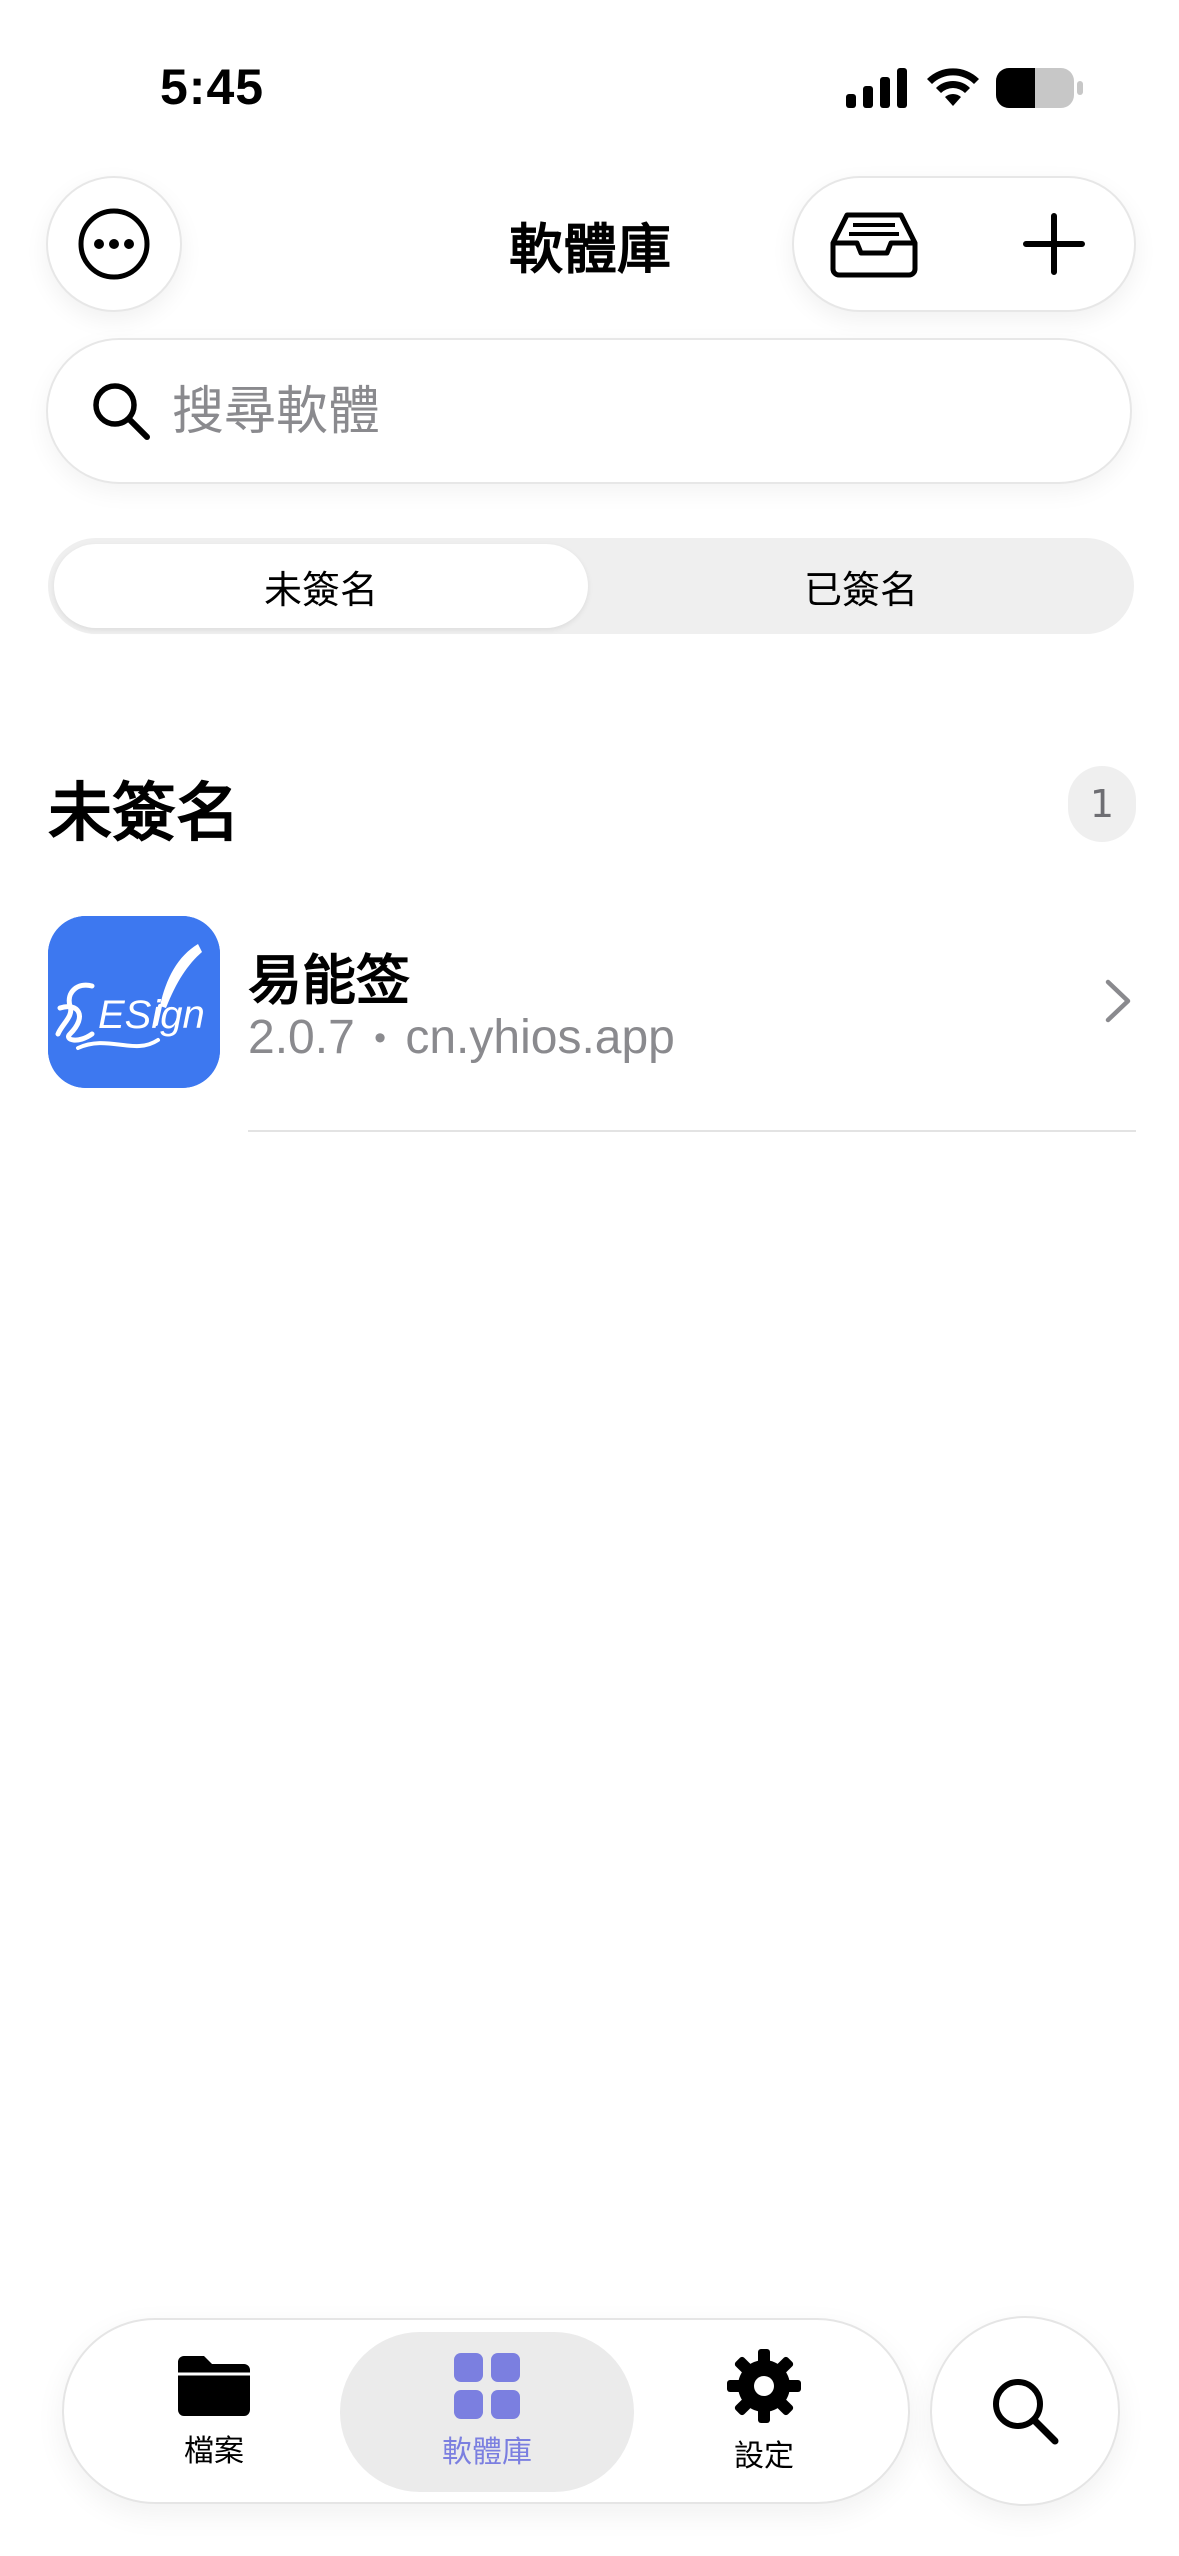  I want to click on tray-icon, so click(874, 245).